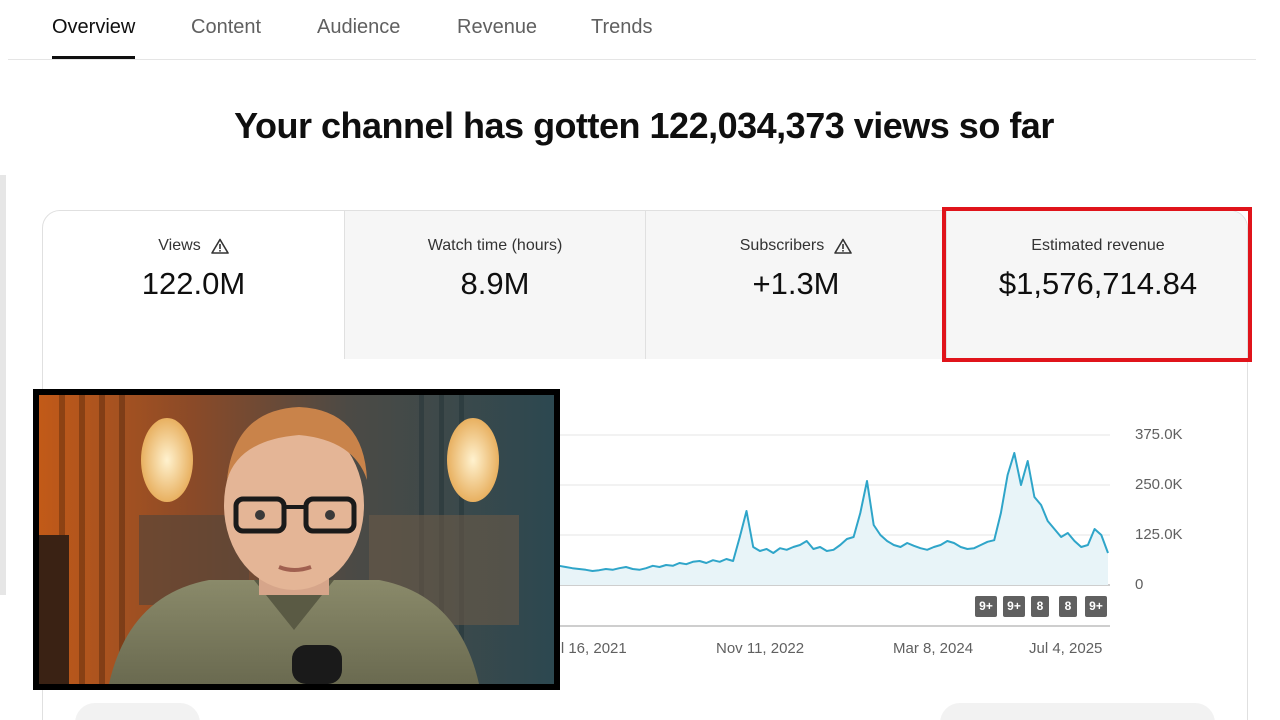 The image size is (1280, 720). I want to click on metric-label: Subscribers, so click(782, 245).